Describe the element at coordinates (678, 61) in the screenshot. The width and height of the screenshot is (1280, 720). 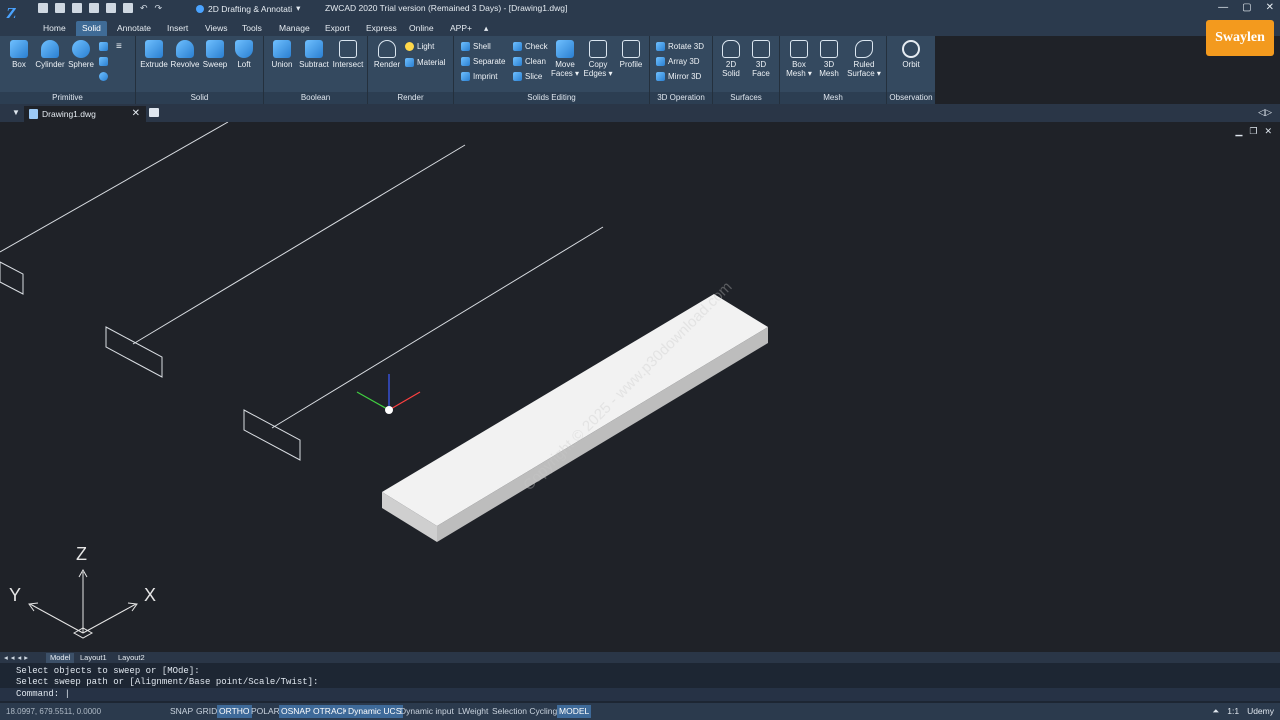
I see `array-3d-button: Array 3D` at that location.